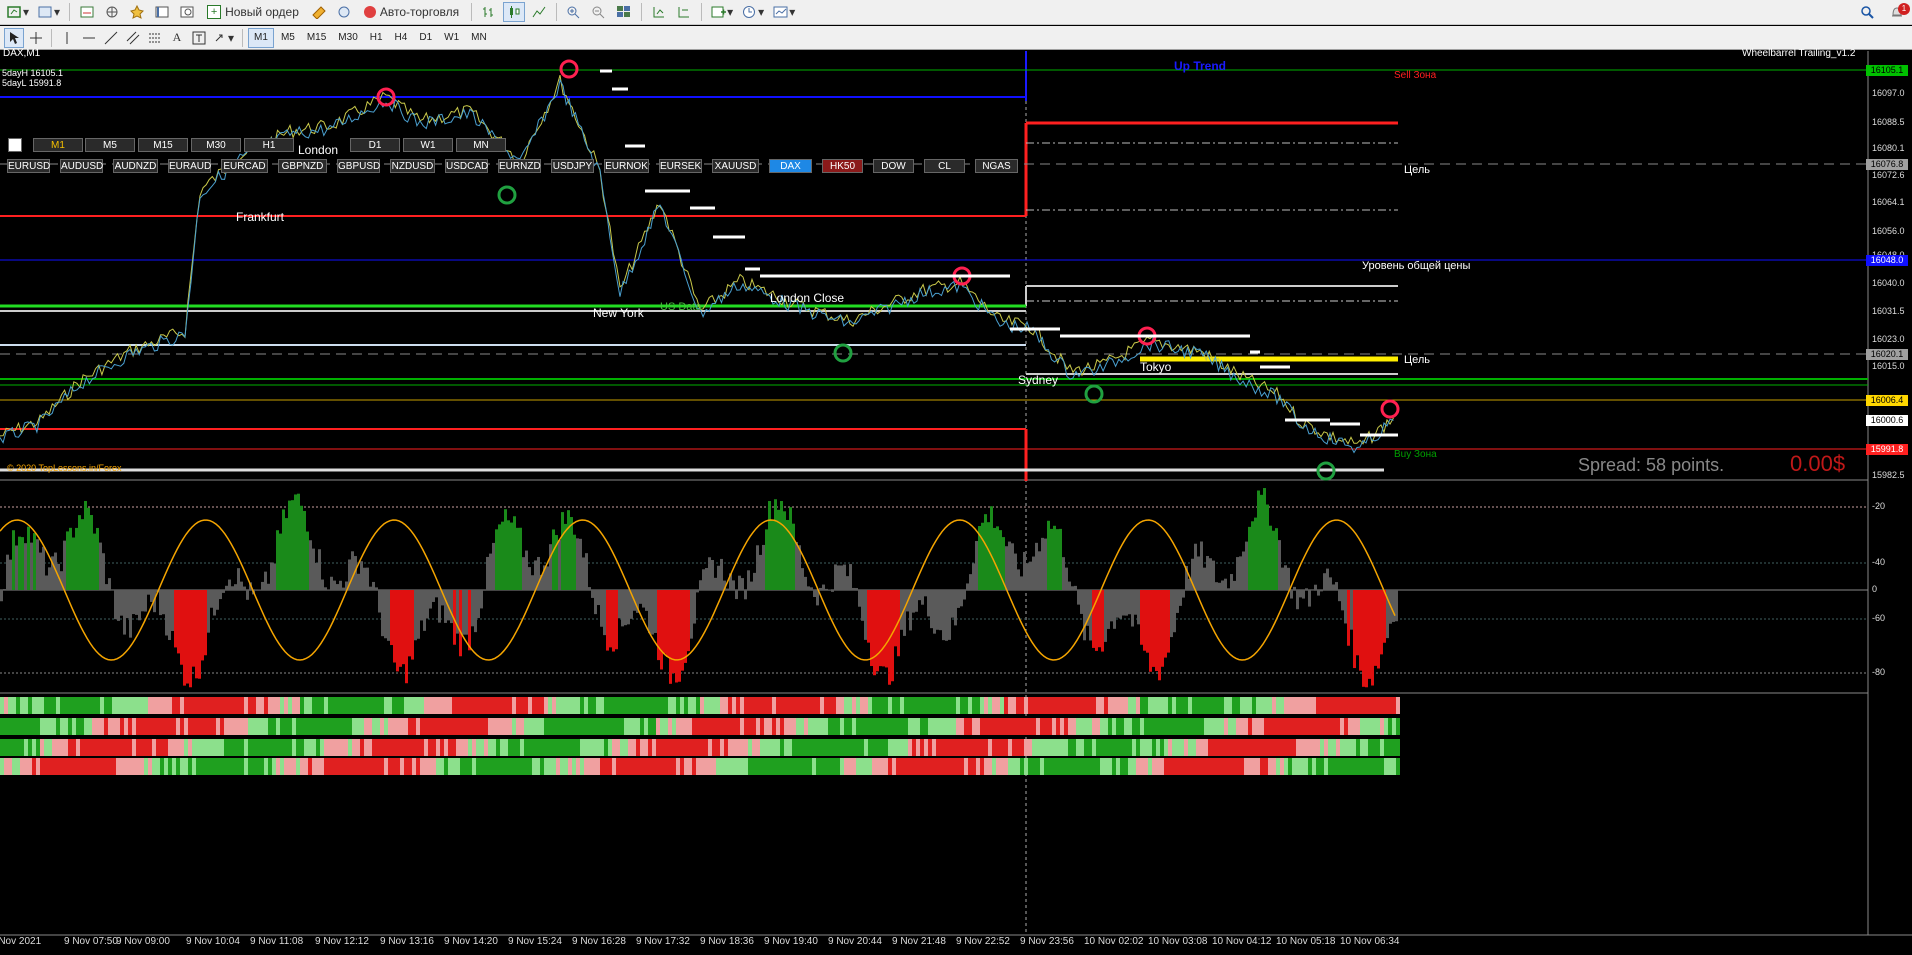 The height and width of the screenshot is (955, 1912). I want to click on templates-icon: ▾, so click(784, 12).